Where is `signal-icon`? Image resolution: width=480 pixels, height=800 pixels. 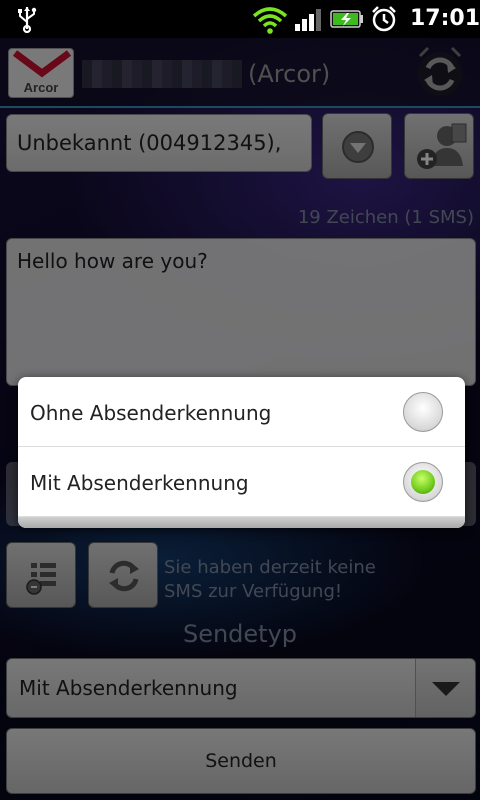 signal-icon is located at coordinates (308, 20).